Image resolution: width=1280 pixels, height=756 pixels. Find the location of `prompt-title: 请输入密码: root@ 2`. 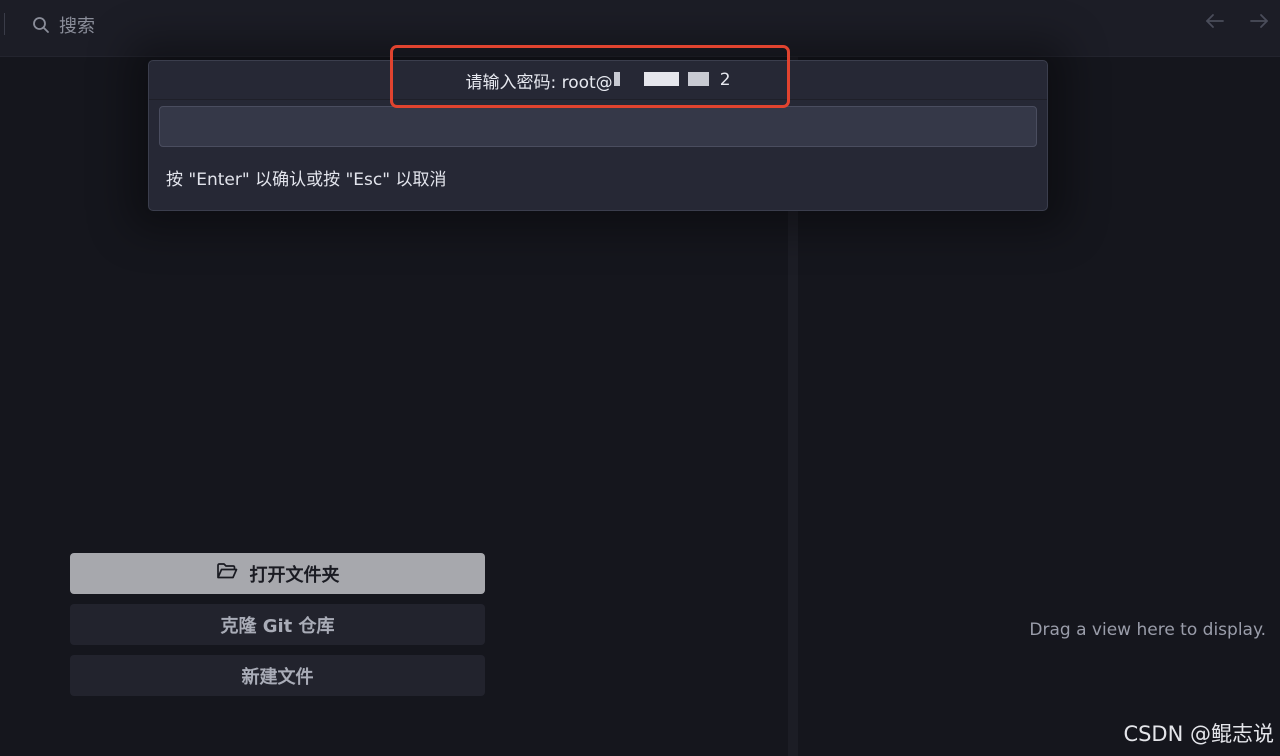

prompt-title: 请输入密码: root@ 2 is located at coordinates (598, 80).